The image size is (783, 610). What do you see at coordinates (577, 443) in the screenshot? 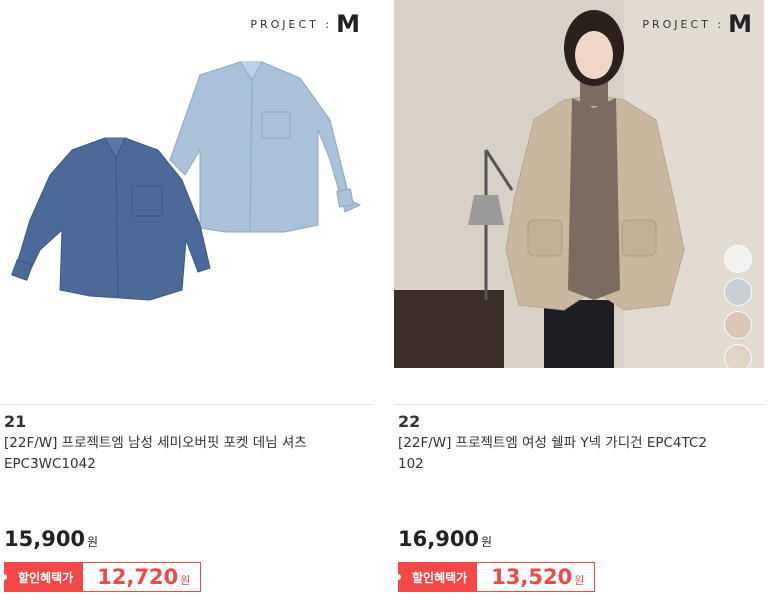
I see `product-title-line1: [22F/W] 프로젝트엠 여성 쉘파 Y넥 가디건 EPC4TC2` at bounding box center [577, 443].